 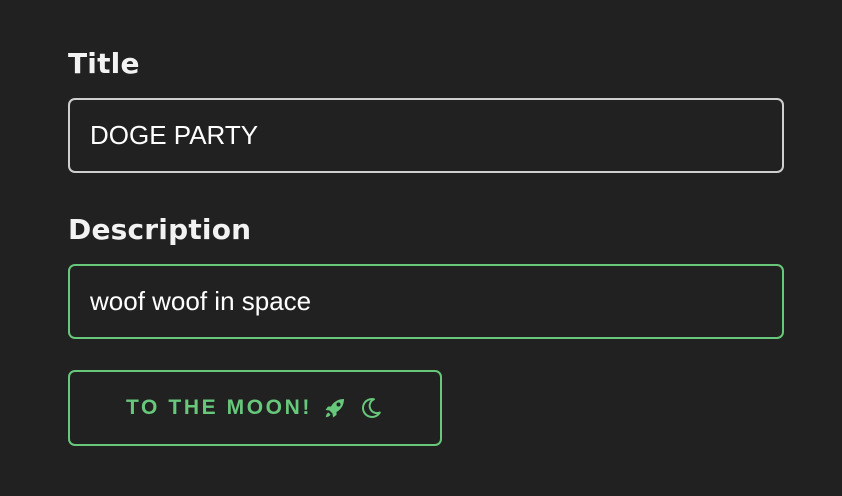 I want to click on description-input, so click(x=426, y=301).